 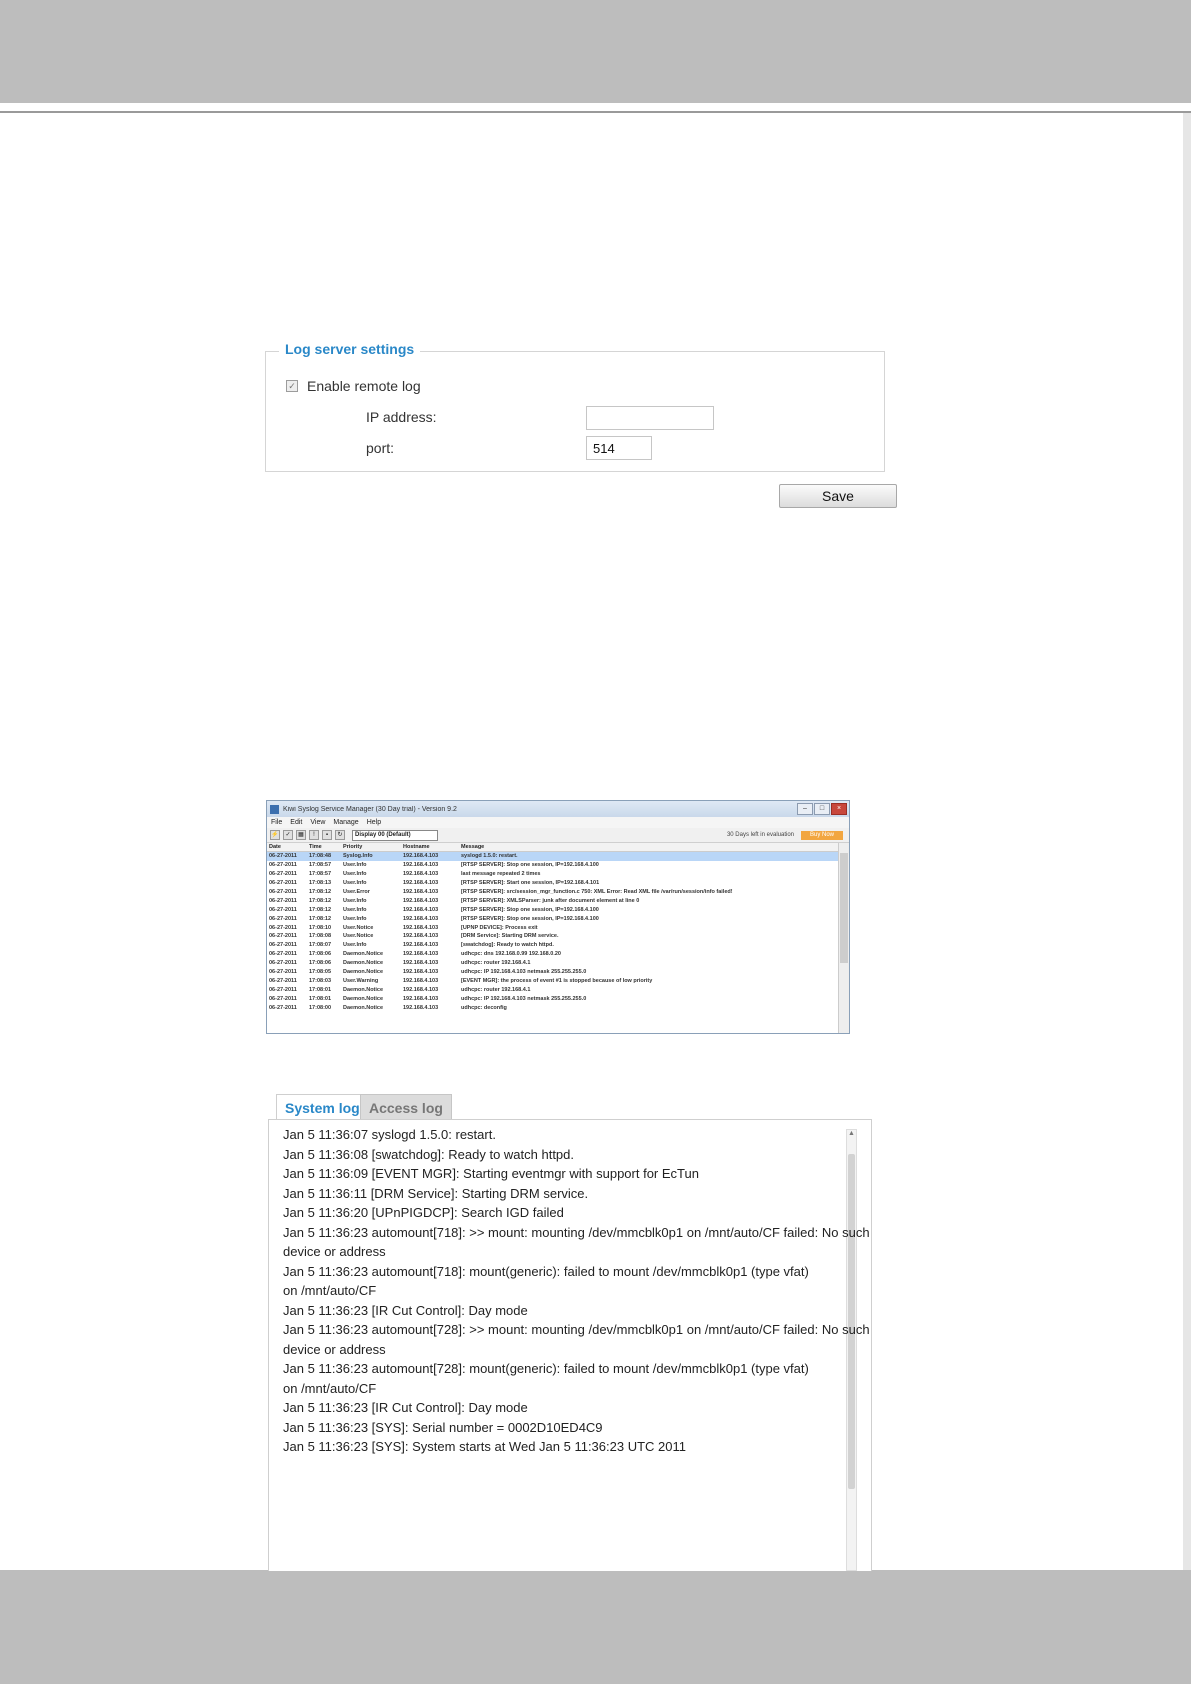 I want to click on port-input, so click(x=619, y=448).